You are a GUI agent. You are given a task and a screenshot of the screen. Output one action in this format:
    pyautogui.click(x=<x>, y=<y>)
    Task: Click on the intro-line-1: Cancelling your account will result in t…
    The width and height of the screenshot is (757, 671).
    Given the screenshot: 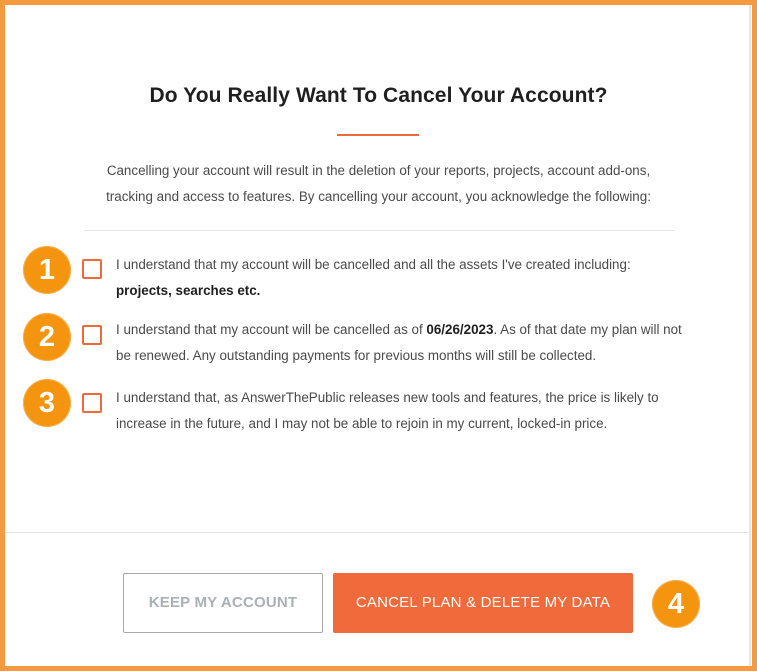 What is the action you would take?
    pyautogui.click(x=378, y=170)
    